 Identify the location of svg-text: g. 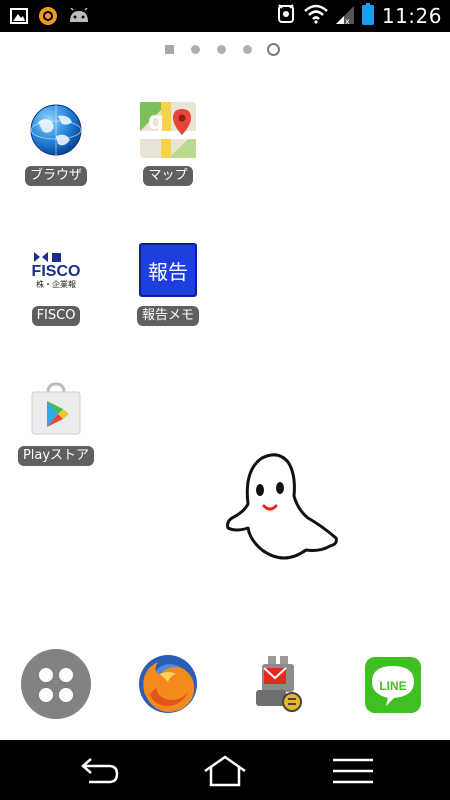
(156, 120).